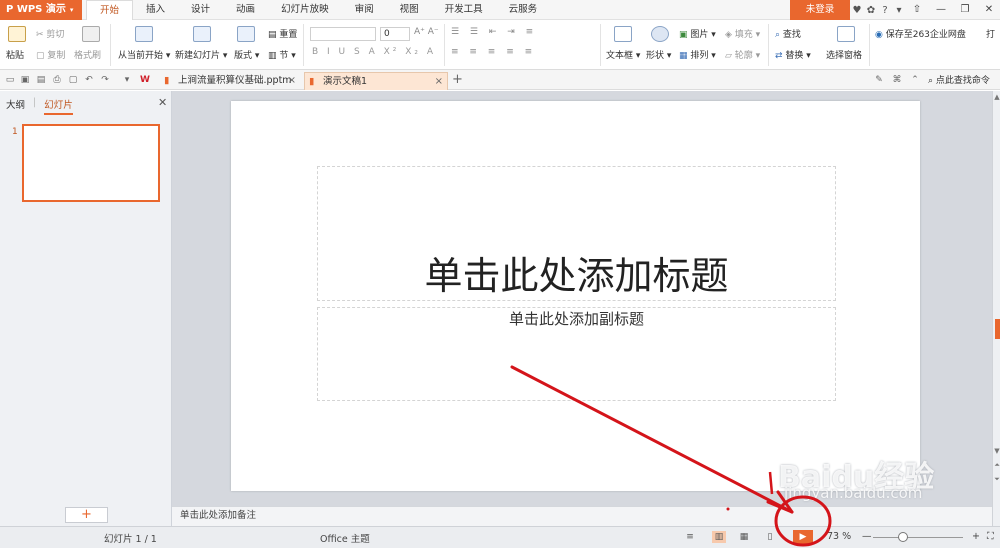 The image size is (1000, 548). Describe the element at coordinates (730, 35) in the screenshot. I see `fill-icon: ◈` at that location.